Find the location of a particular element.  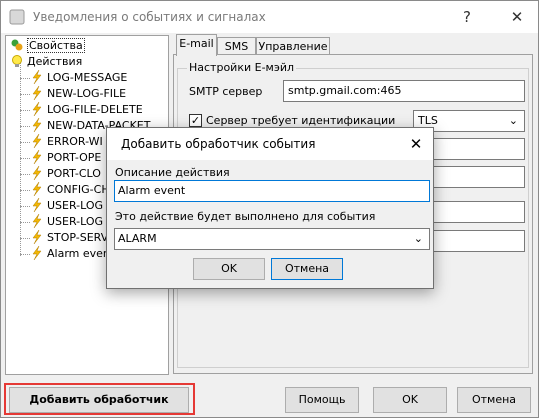

tab-control: Управление is located at coordinates (293, 46).